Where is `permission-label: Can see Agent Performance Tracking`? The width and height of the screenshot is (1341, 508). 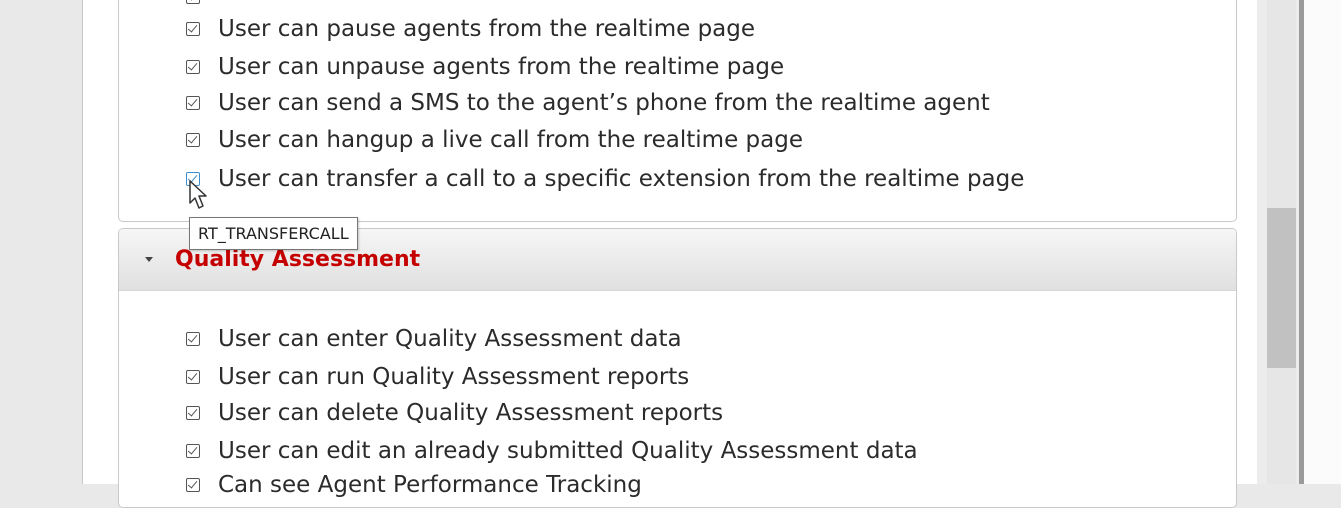 permission-label: Can see Agent Performance Tracking is located at coordinates (430, 485).